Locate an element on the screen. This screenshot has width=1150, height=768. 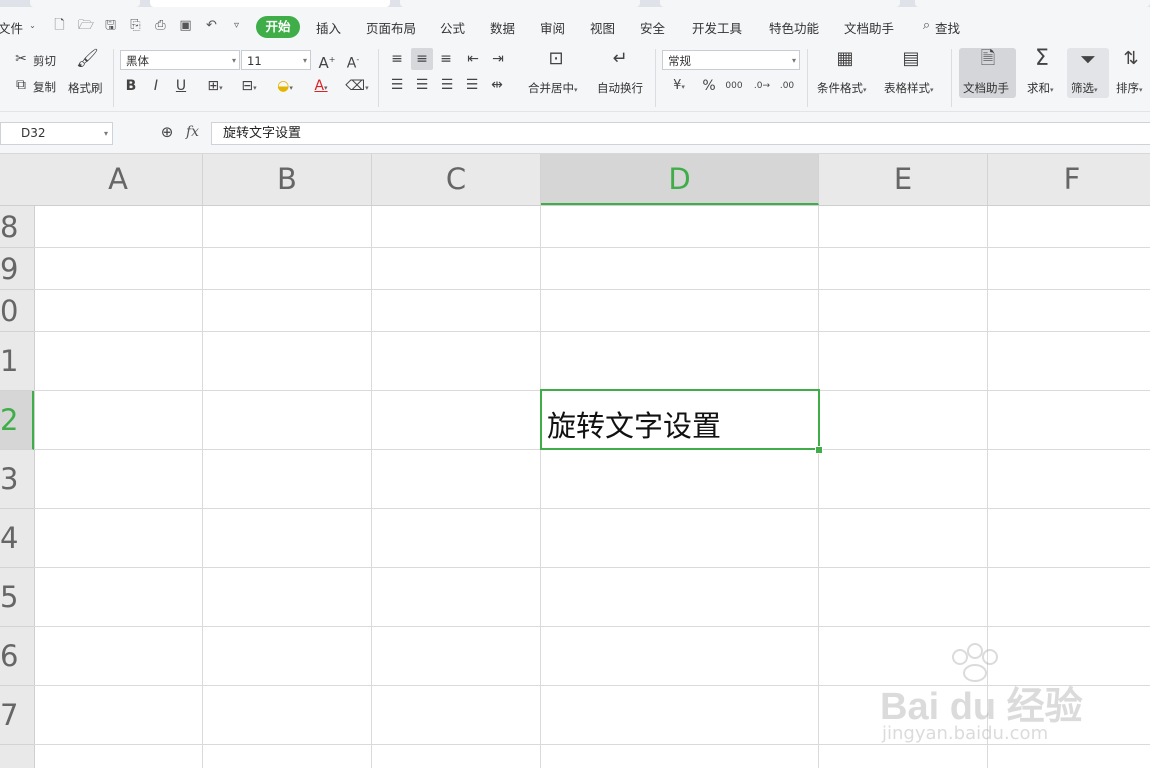
filter-button: ⏷ 筛选▾ is located at coordinates (1088, 73).